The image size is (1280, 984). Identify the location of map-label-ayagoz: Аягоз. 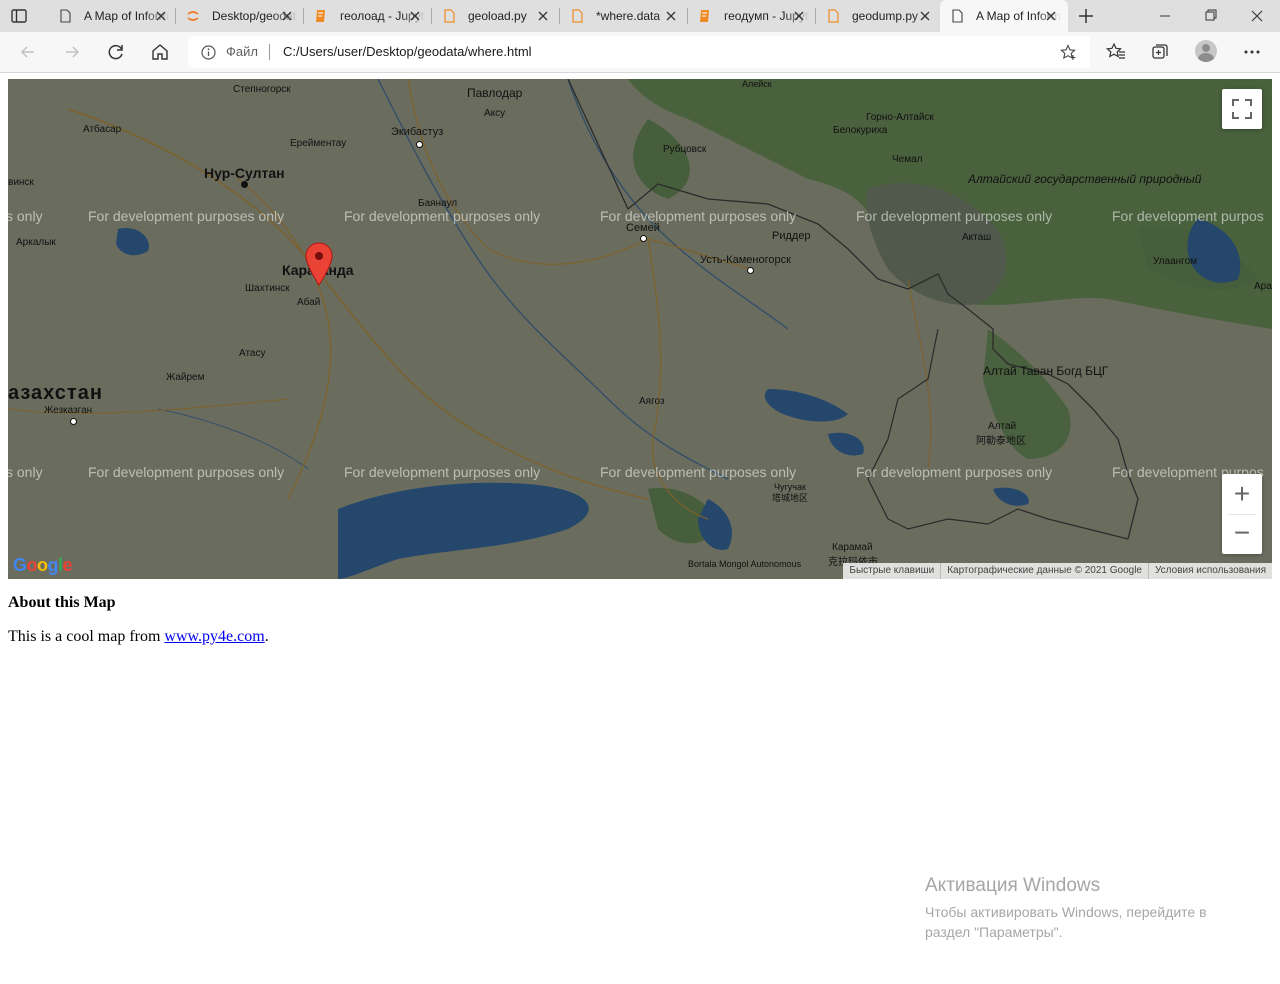
(652, 401).